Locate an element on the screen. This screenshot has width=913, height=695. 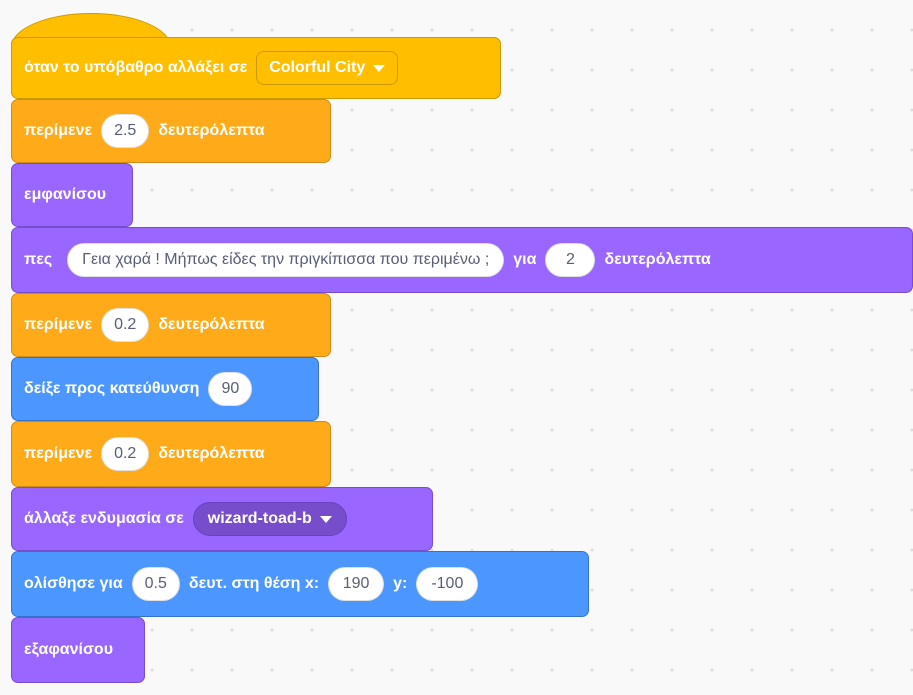
y-label: y: is located at coordinates (400, 583).